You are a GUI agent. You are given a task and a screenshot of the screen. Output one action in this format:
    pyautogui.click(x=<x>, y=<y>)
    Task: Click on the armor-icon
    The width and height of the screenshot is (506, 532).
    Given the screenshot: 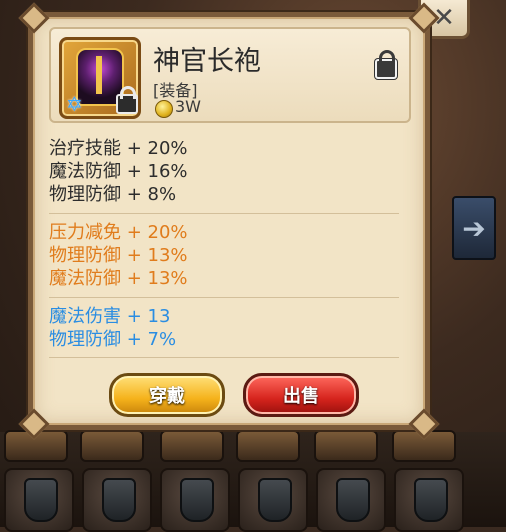 What is the action you would take?
    pyautogui.click(x=41, y=500)
    